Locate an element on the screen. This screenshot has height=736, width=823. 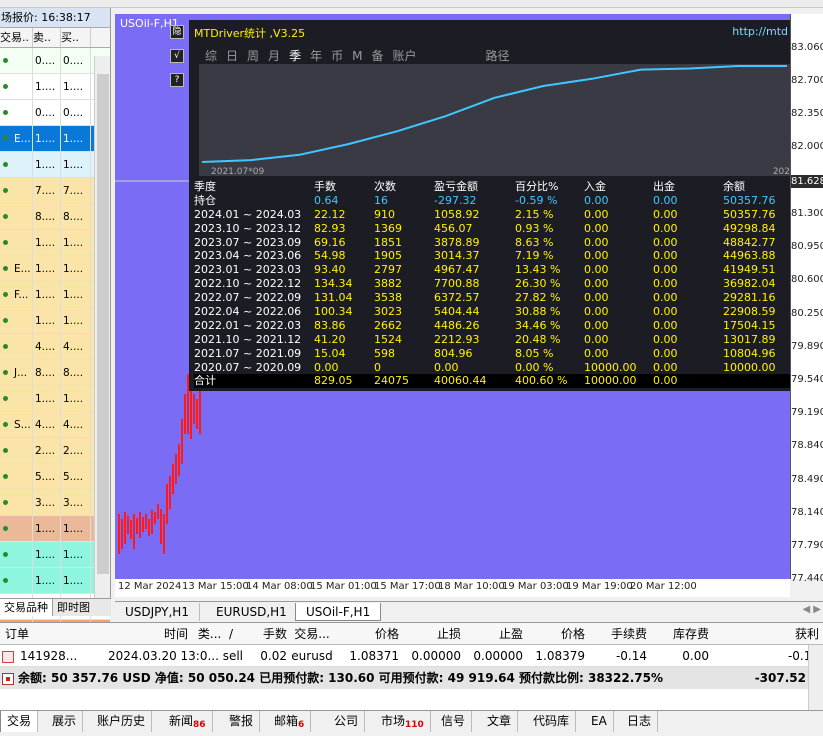
col-order: 订单 is located at coordinates (54, 633).